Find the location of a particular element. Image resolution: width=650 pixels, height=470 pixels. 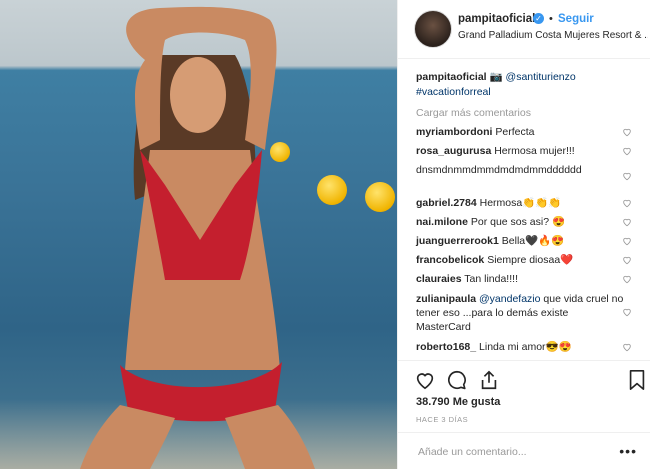

share-icon is located at coordinates (489, 380).